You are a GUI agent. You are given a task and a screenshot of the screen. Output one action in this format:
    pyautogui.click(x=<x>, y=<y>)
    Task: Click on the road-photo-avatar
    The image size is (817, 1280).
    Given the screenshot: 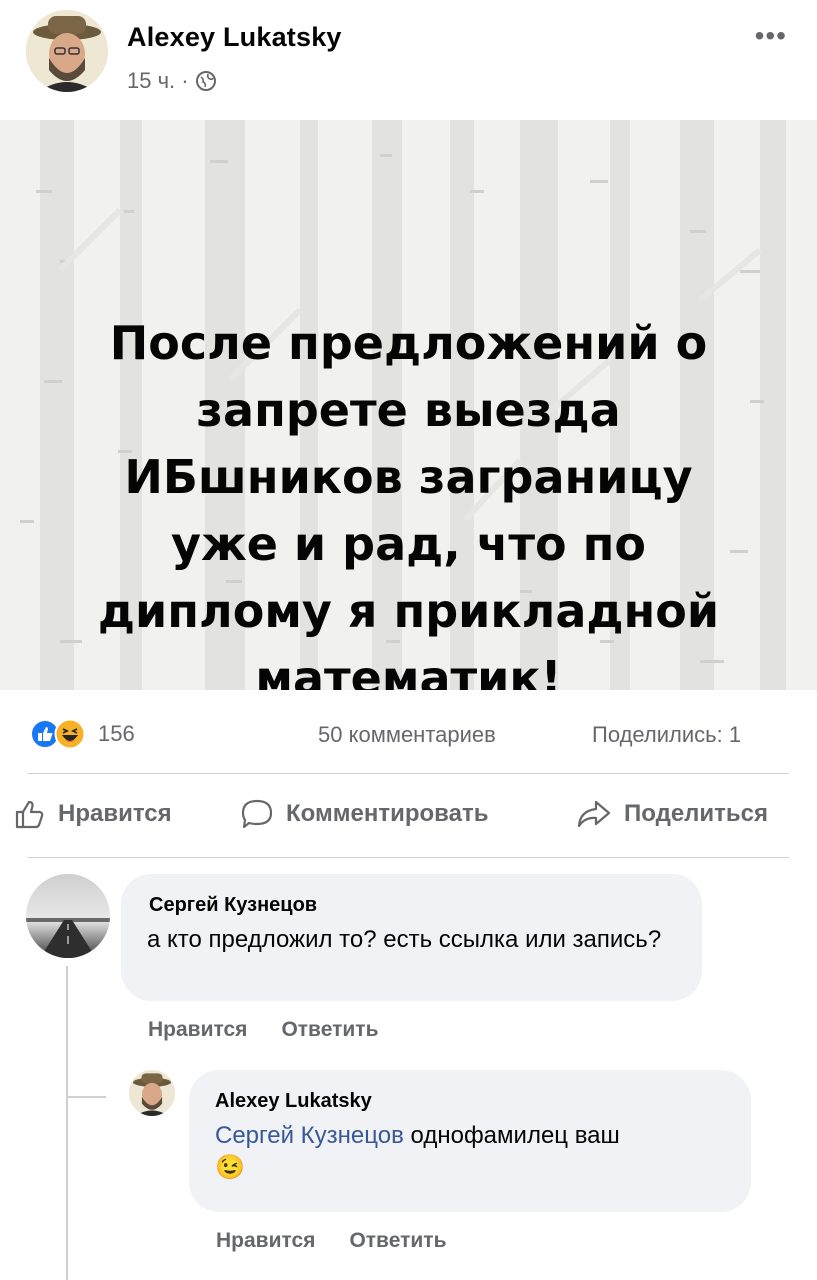 What is the action you would take?
    pyautogui.click(x=68, y=916)
    